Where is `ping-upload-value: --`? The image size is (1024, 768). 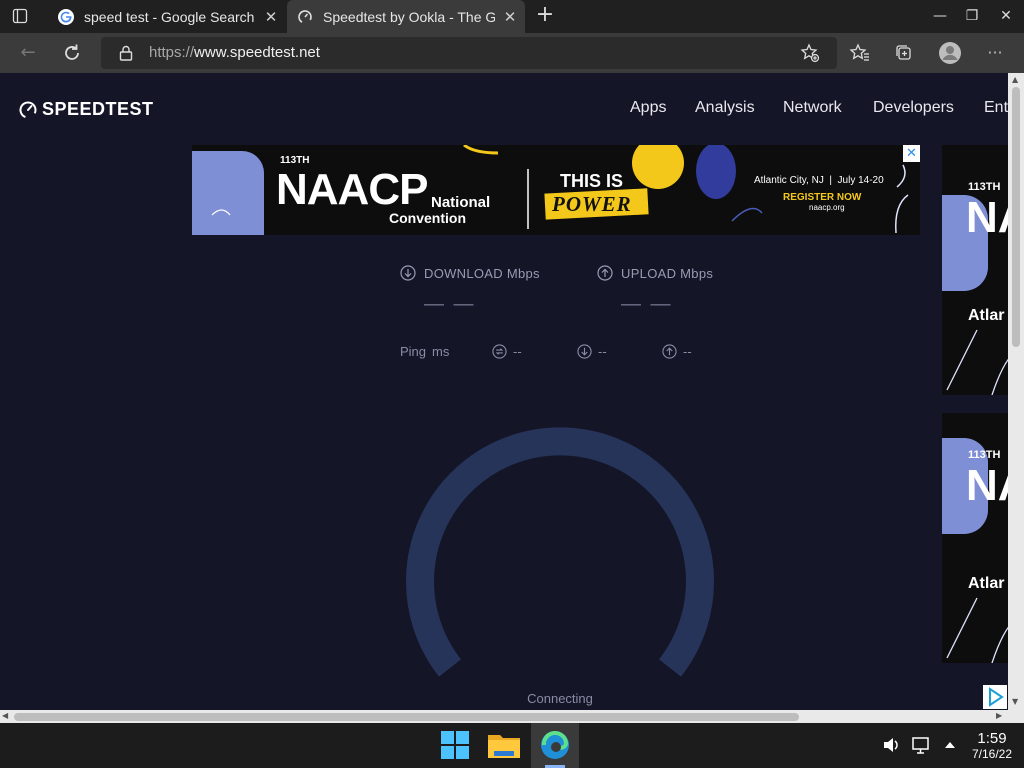
ping-upload-value: -- is located at coordinates (687, 351).